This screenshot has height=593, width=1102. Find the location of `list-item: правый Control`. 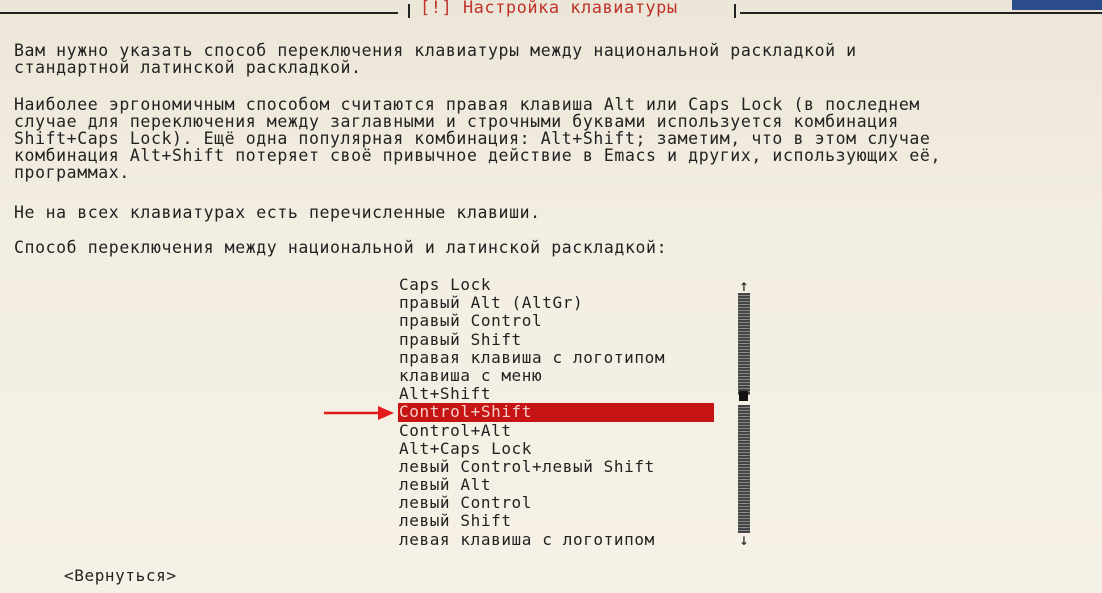

list-item: правый Control is located at coordinates (556, 321).